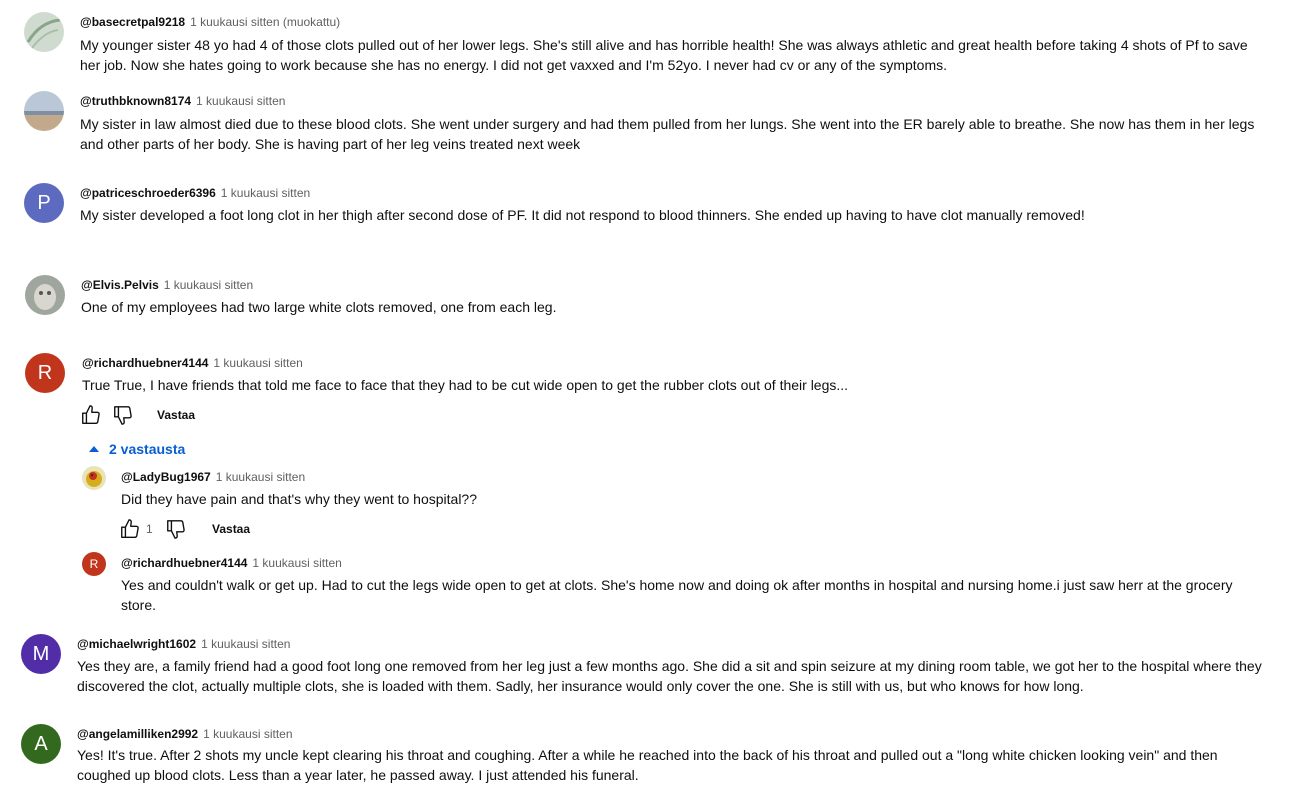 This screenshot has width=1294, height=808. Describe the element at coordinates (137, 734) in the screenshot. I see `author-name: @angelamilliken2992` at that location.